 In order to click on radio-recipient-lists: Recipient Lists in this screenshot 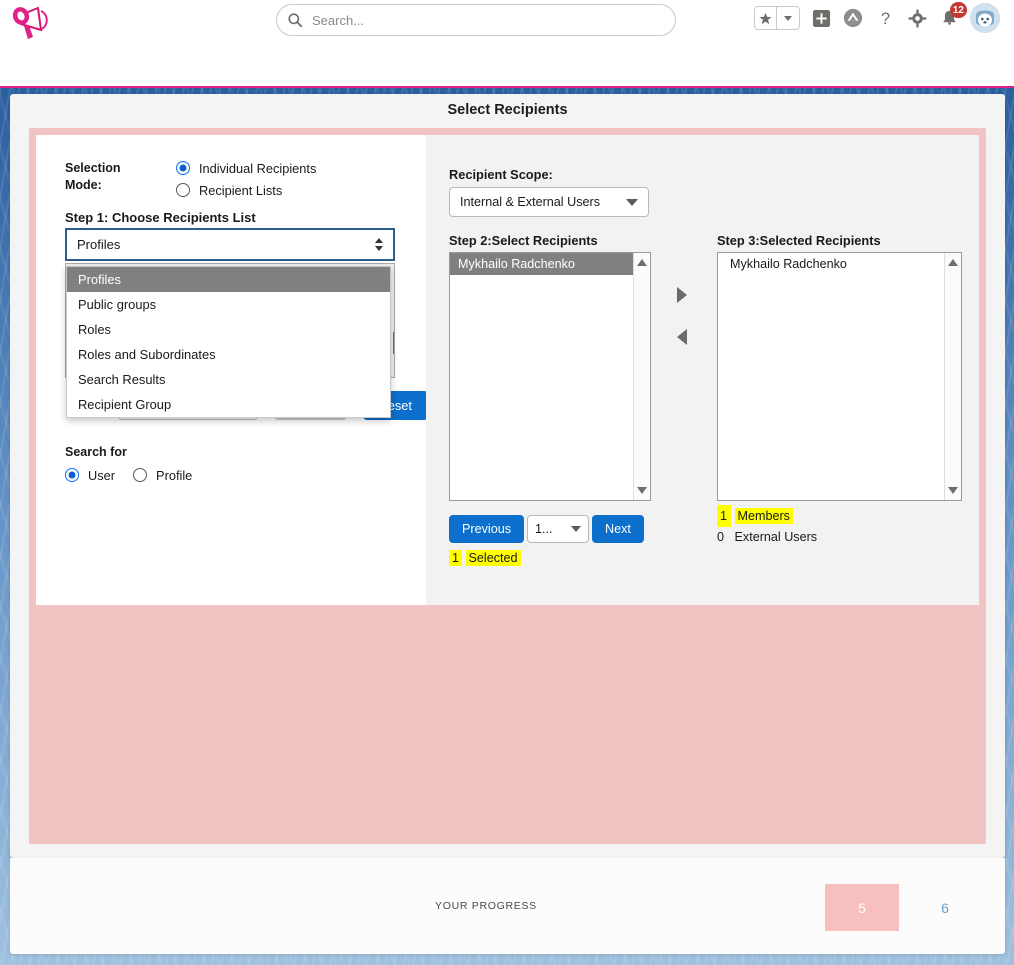, I will do `click(246, 190)`.